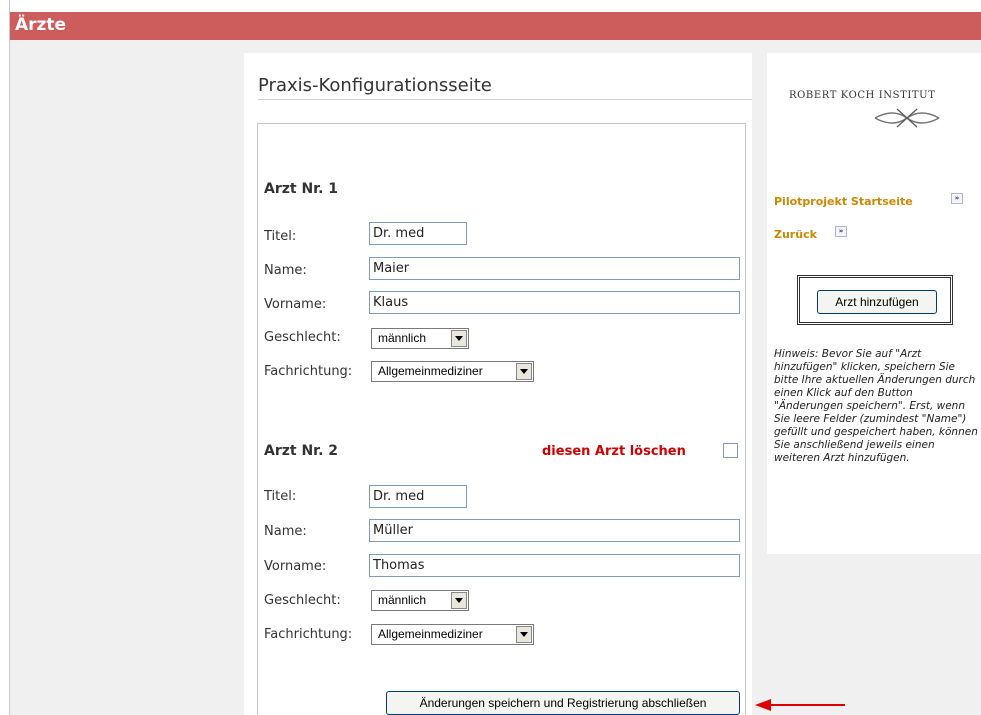 This screenshot has height=715, width=981. I want to click on doctor-2-geschlecht-select: männlich, so click(420, 600).